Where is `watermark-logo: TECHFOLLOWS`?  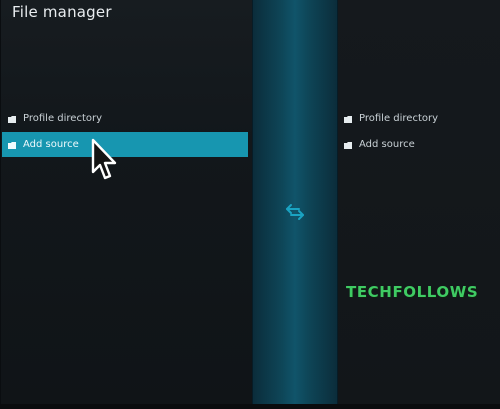
watermark-logo: TECHFOLLOWS is located at coordinates (412, 292).